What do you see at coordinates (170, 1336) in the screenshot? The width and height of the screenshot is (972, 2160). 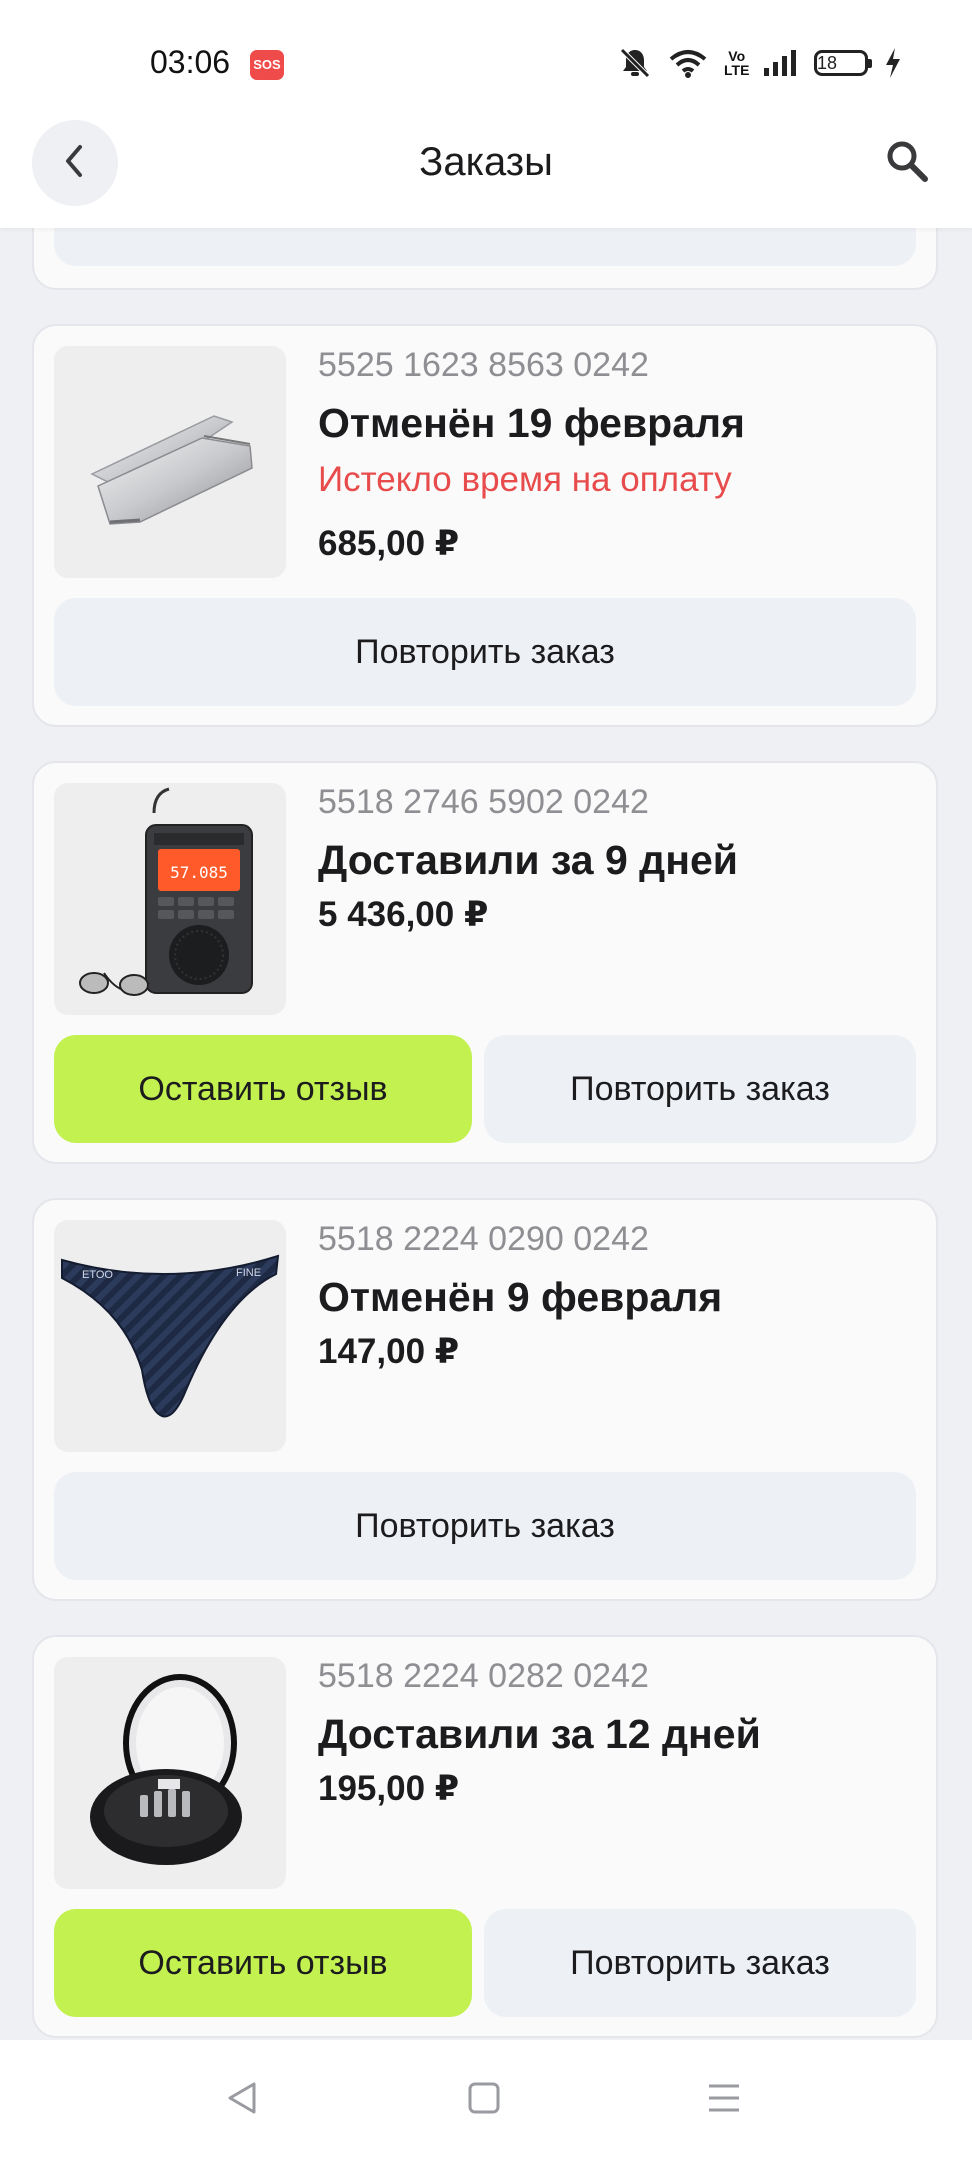 I see `product-image-underwear: ETOO FINE` at bounding box center [170, 1336].